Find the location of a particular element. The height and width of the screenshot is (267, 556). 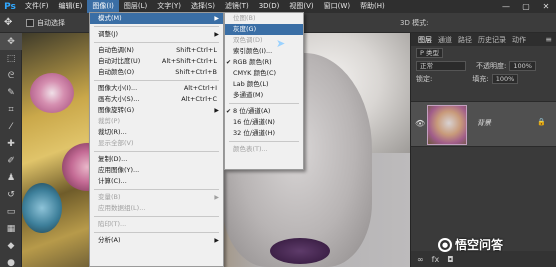

mode_submenu-item: Lab 颜色(L) is located at coordinates (264, 84).